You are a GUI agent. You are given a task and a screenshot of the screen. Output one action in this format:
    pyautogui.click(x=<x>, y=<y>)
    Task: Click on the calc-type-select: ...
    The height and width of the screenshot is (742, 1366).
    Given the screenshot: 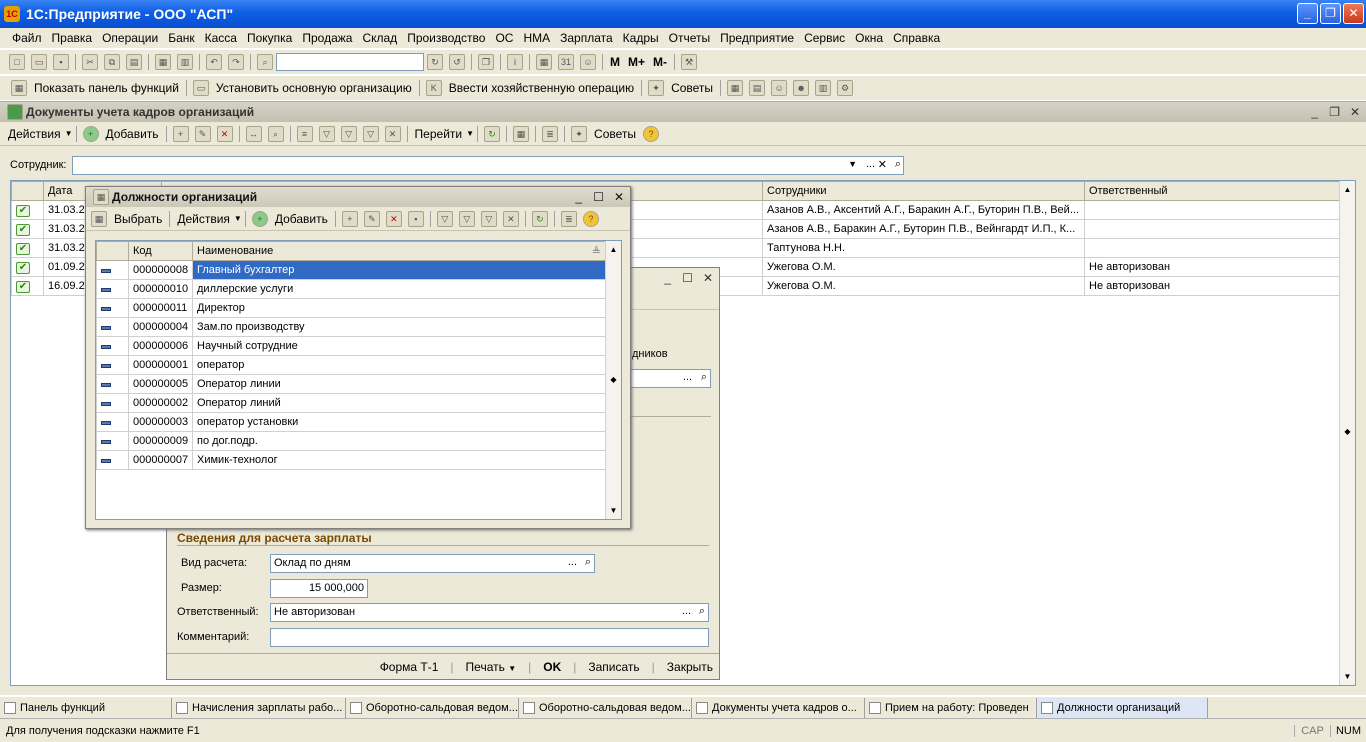 What is the action you would take?
    pyautogui.click(x=572, y=562)
    